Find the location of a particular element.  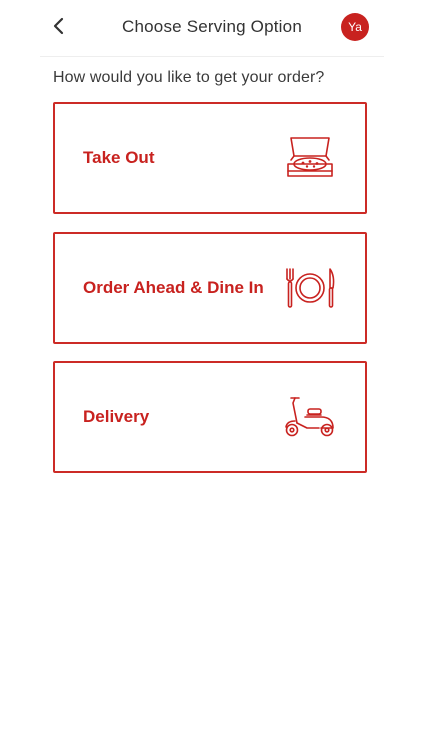

order-ahead-dine-in-option: Order Ahead & Dine In is located at coordinates (210, 288).